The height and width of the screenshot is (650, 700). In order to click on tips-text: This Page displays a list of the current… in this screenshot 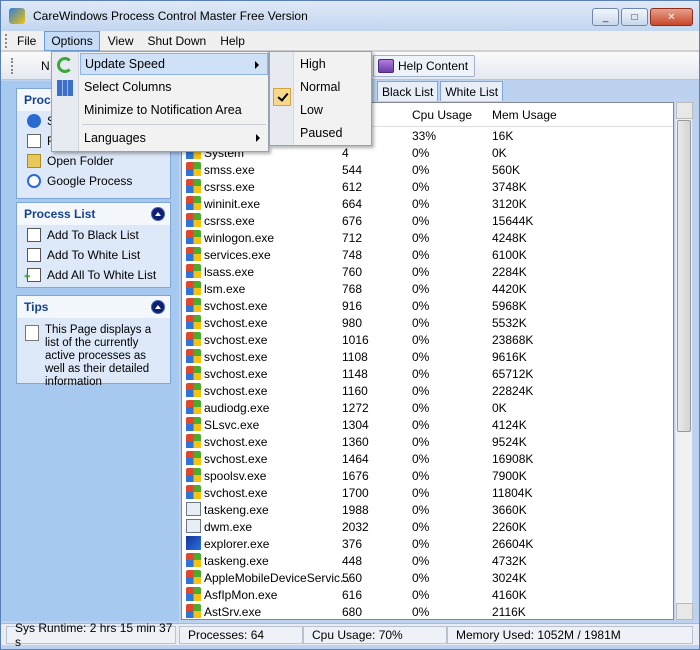, I will do `click(98, 356)`.